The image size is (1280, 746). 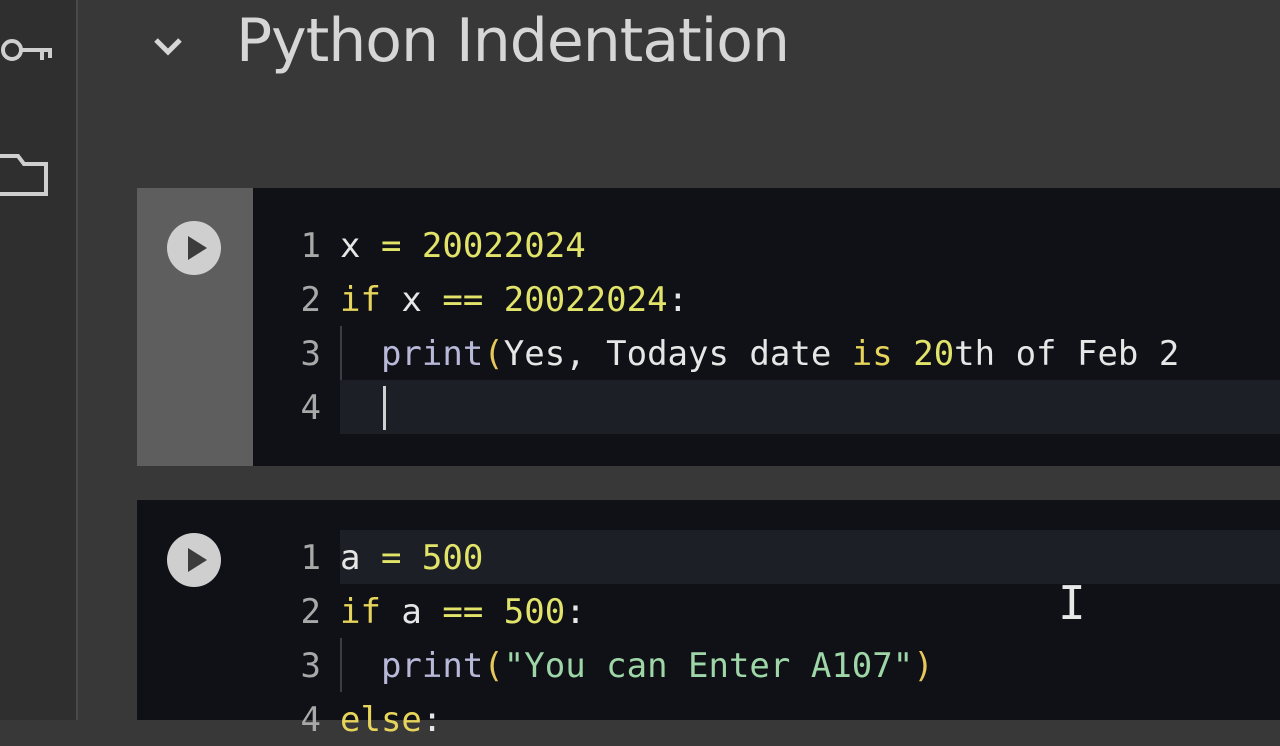 I want to click on code-text: print(Yes, Todays date is 20th of Feb 2, so click(x=759, y=354).